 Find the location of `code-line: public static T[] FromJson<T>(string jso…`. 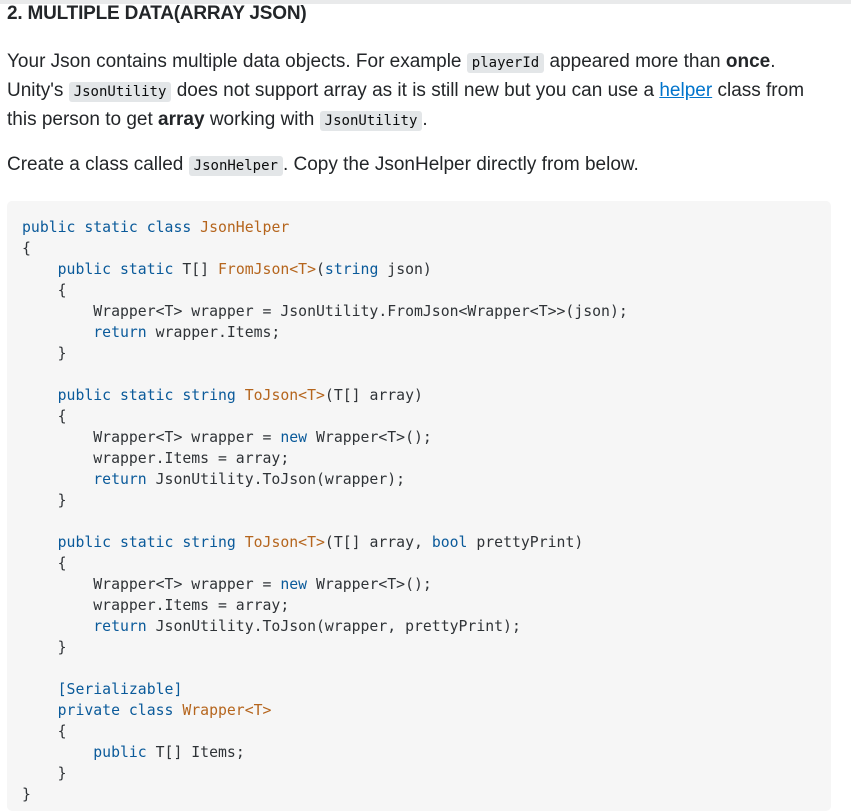

code-line: public static T[] FromJson<T>(string jso… is located at coordinates (227, 269).